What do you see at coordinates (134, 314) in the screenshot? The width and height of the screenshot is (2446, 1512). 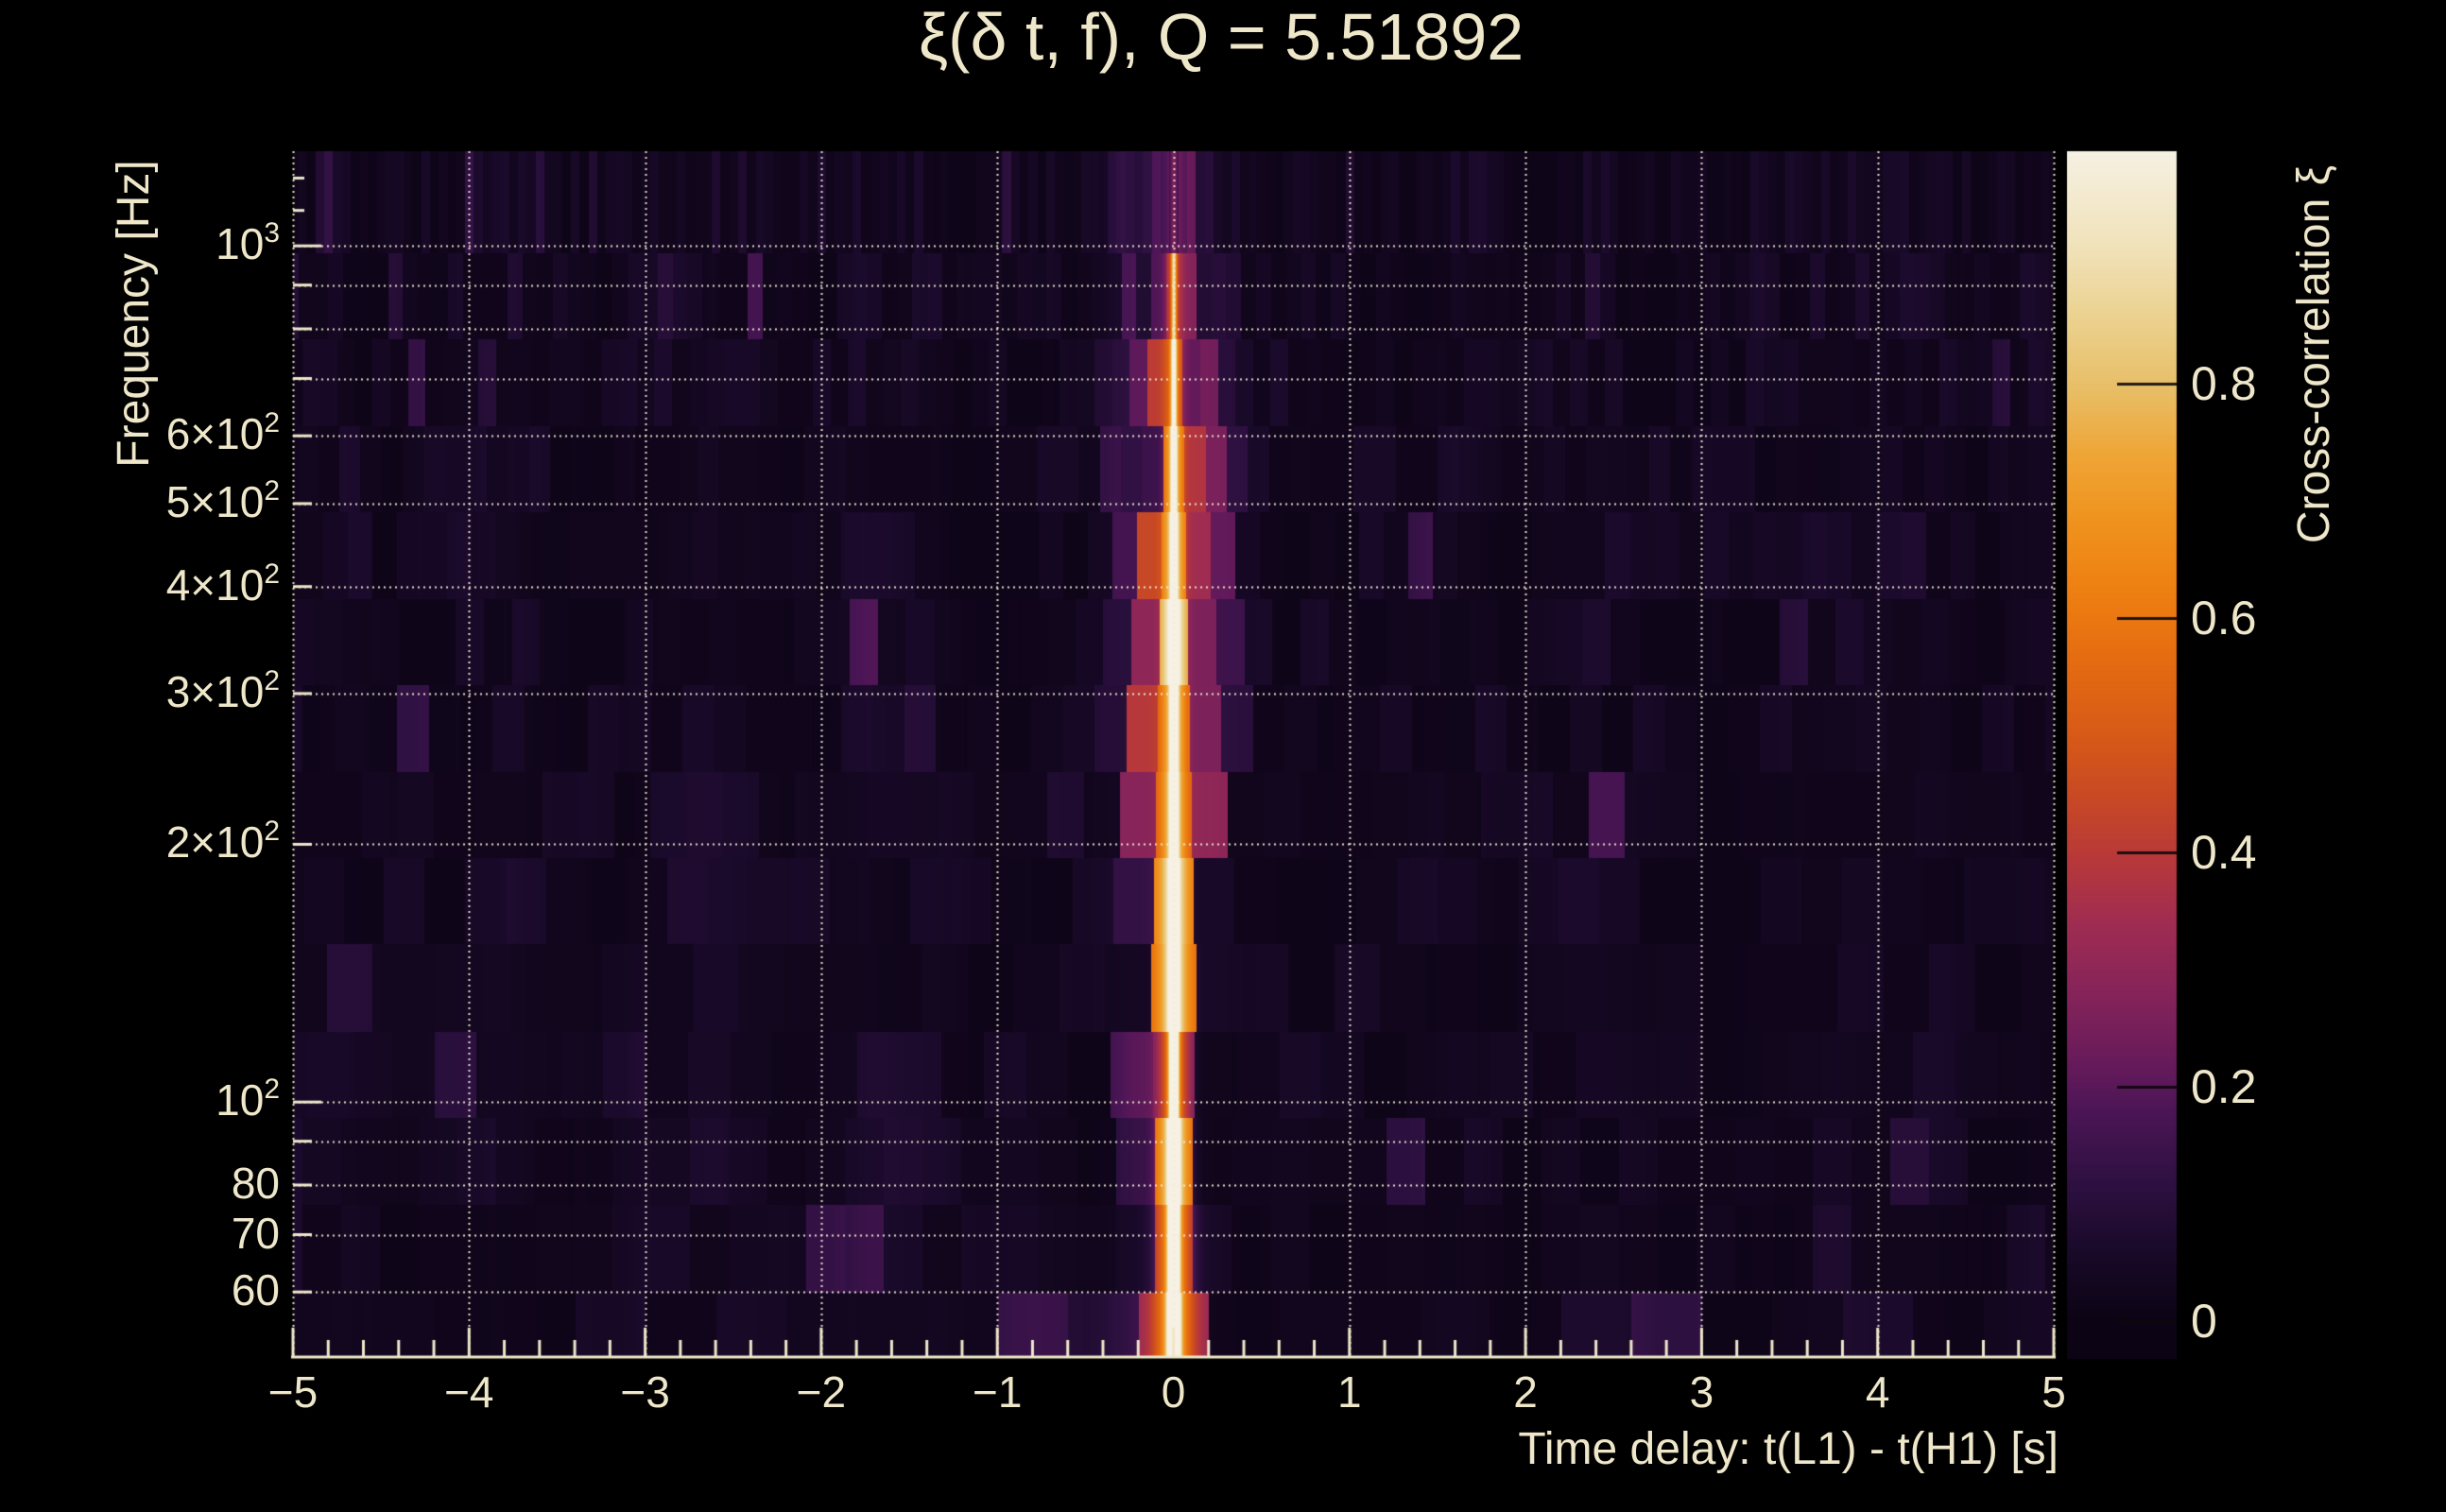 I see `y-axis-title: Frequency [Hz]` at bounding box center [134, 314].